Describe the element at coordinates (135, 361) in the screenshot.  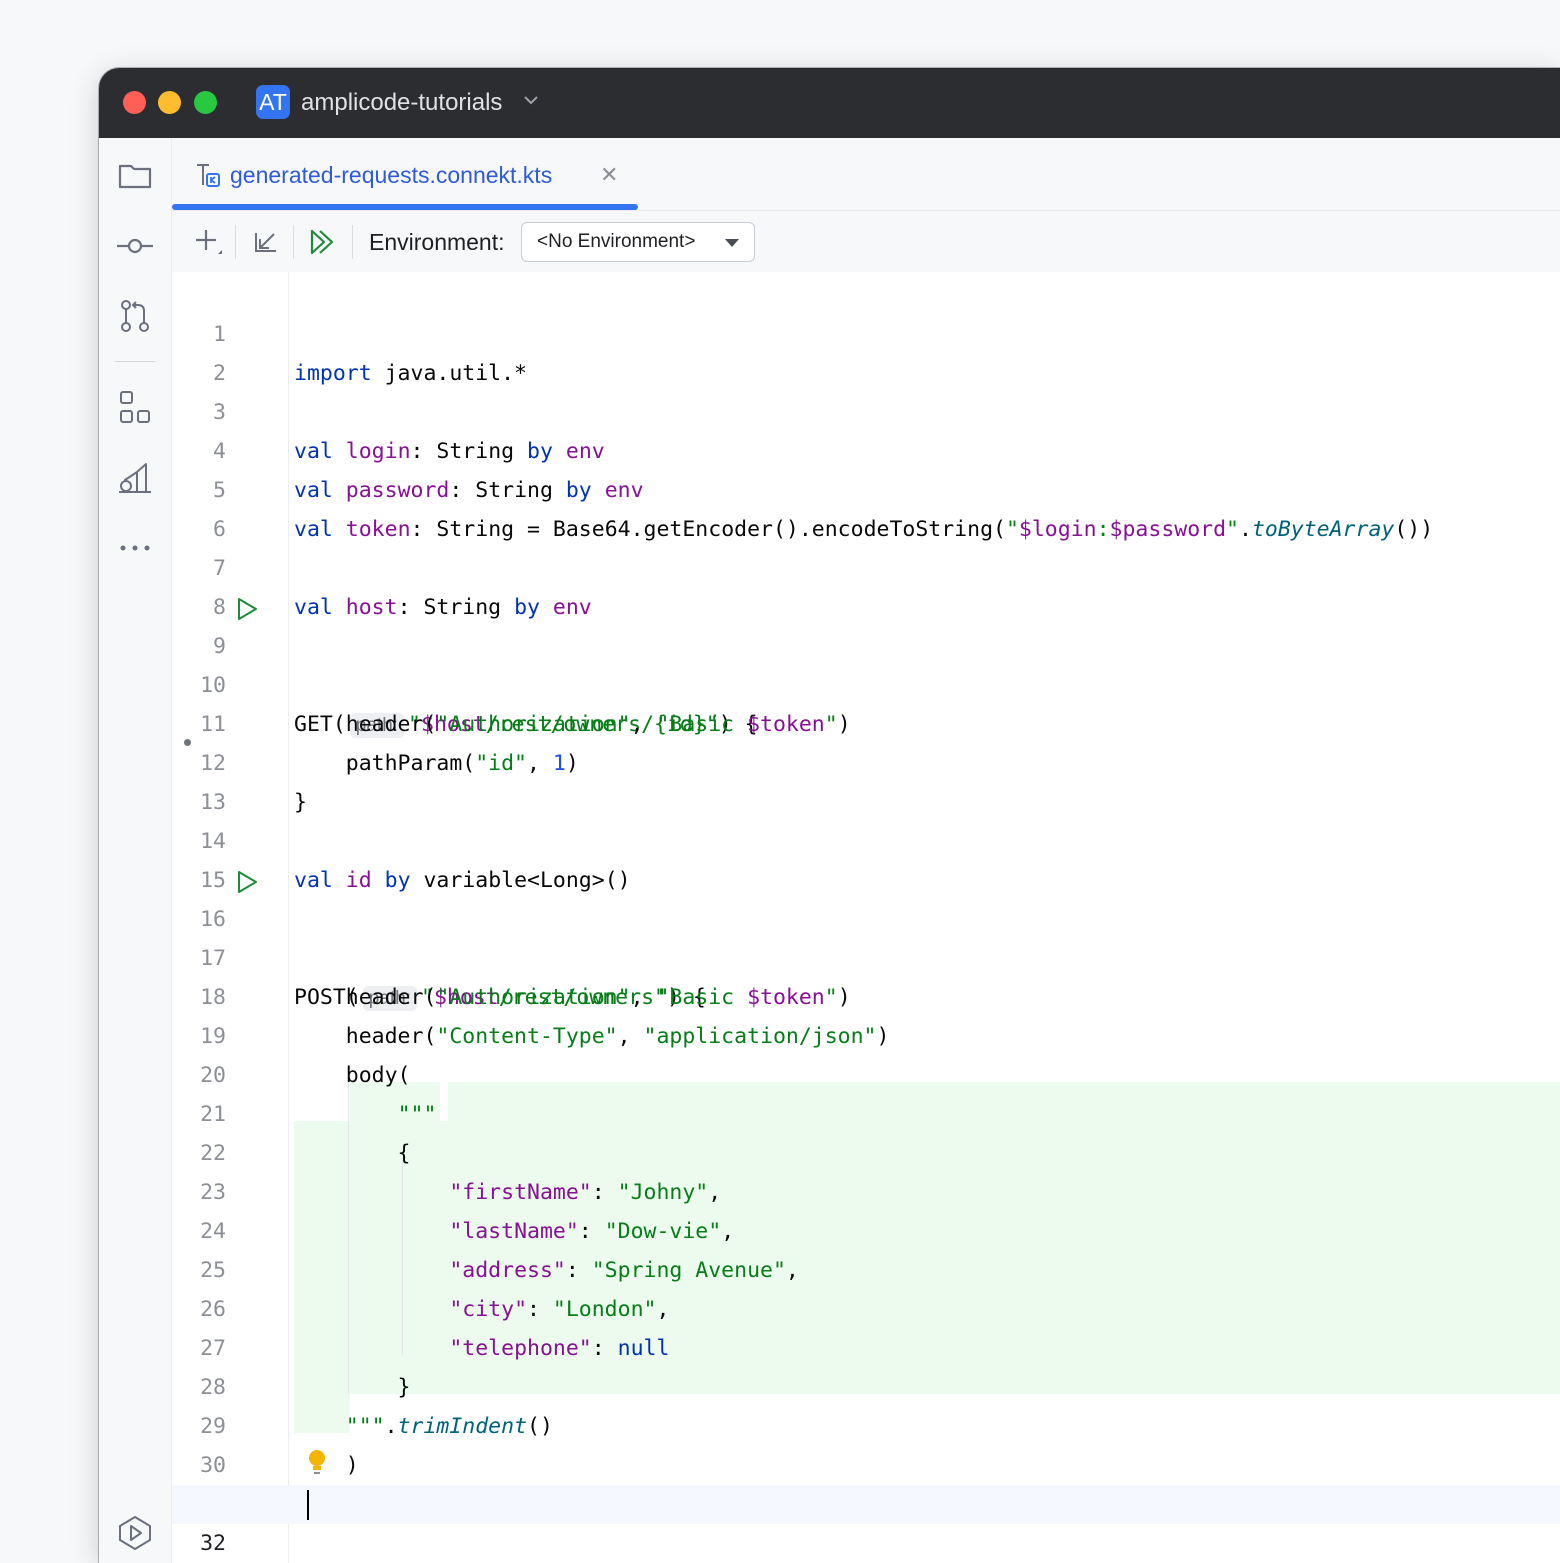
I see `sidebar-separator` at that location.